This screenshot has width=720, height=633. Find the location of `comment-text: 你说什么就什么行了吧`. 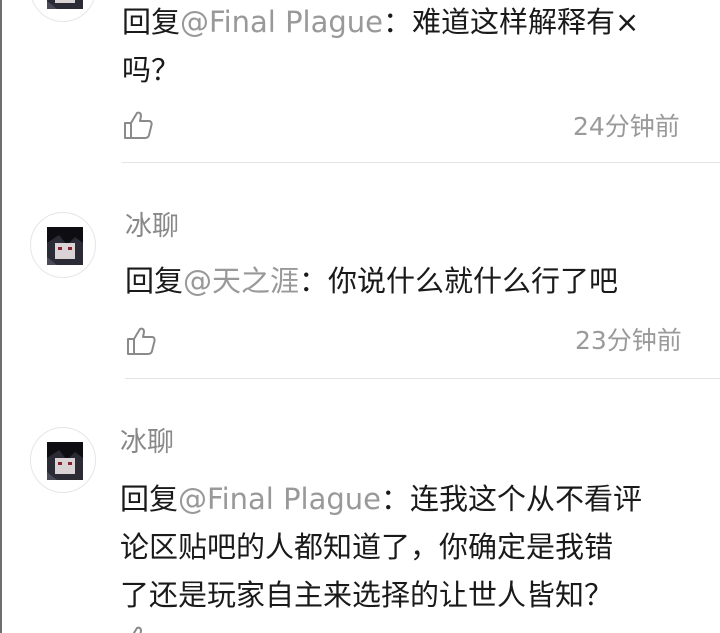

comment-text: 你说什么就什么行了吧 is located at coordinates (473, 281).